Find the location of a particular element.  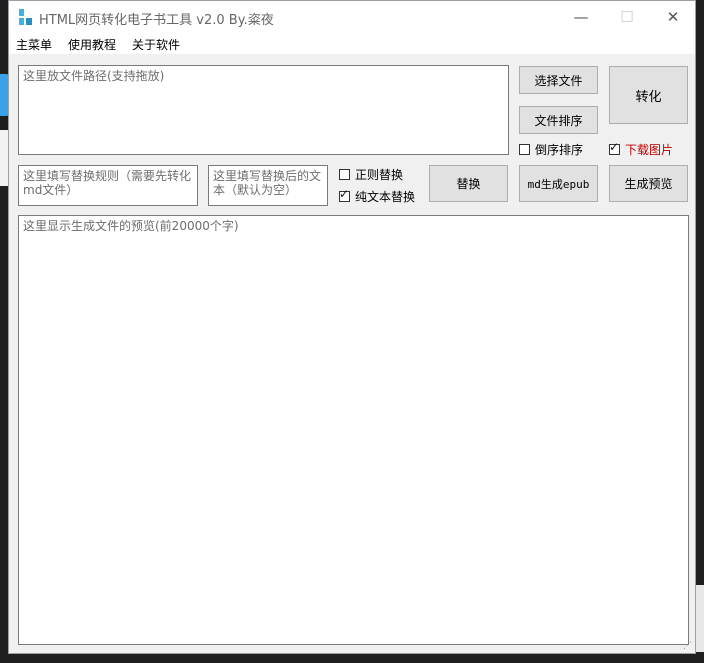

replace-rule-input: 这里填写替换规则（需要先转化md文件） is located at coordinates (108, 185).